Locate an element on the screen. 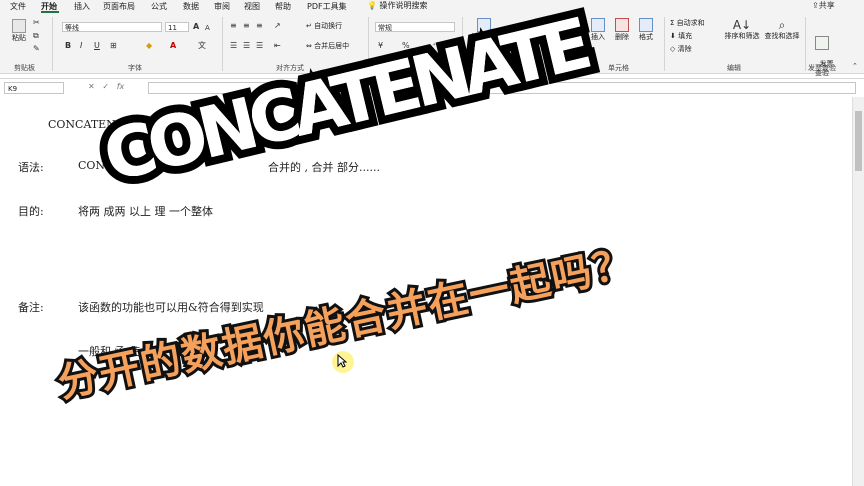  sort-filter-button: A↓ 排序和筛选 is located at coordinates (742, 29).